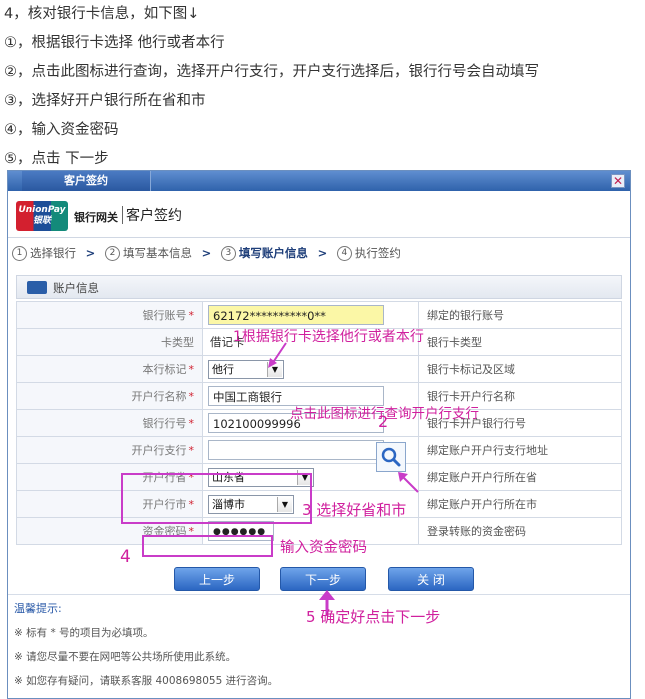 This screenshot has height=699, width=645. I want to click on logo-text-top: UnionPay, so click(42, 210).